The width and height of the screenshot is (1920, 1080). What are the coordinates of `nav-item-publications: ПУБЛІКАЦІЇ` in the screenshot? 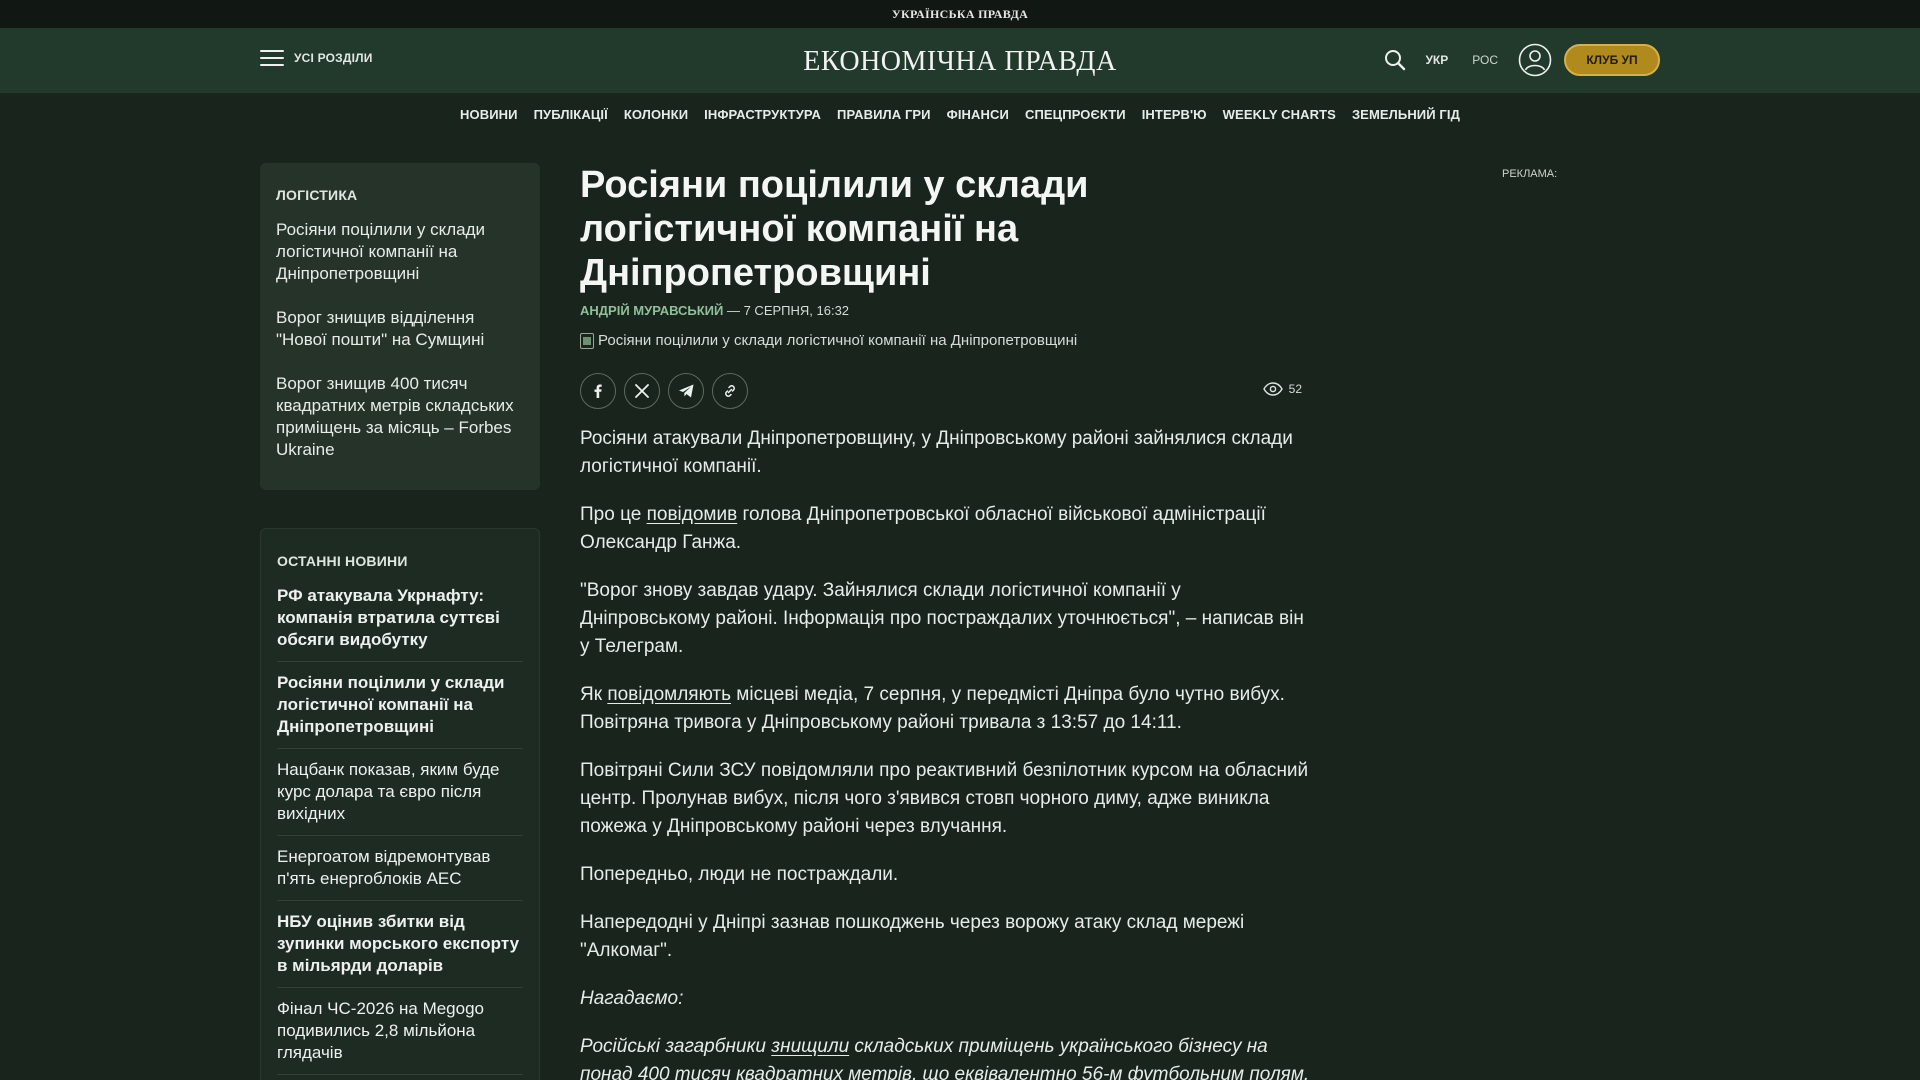 It's located at (571, 114).